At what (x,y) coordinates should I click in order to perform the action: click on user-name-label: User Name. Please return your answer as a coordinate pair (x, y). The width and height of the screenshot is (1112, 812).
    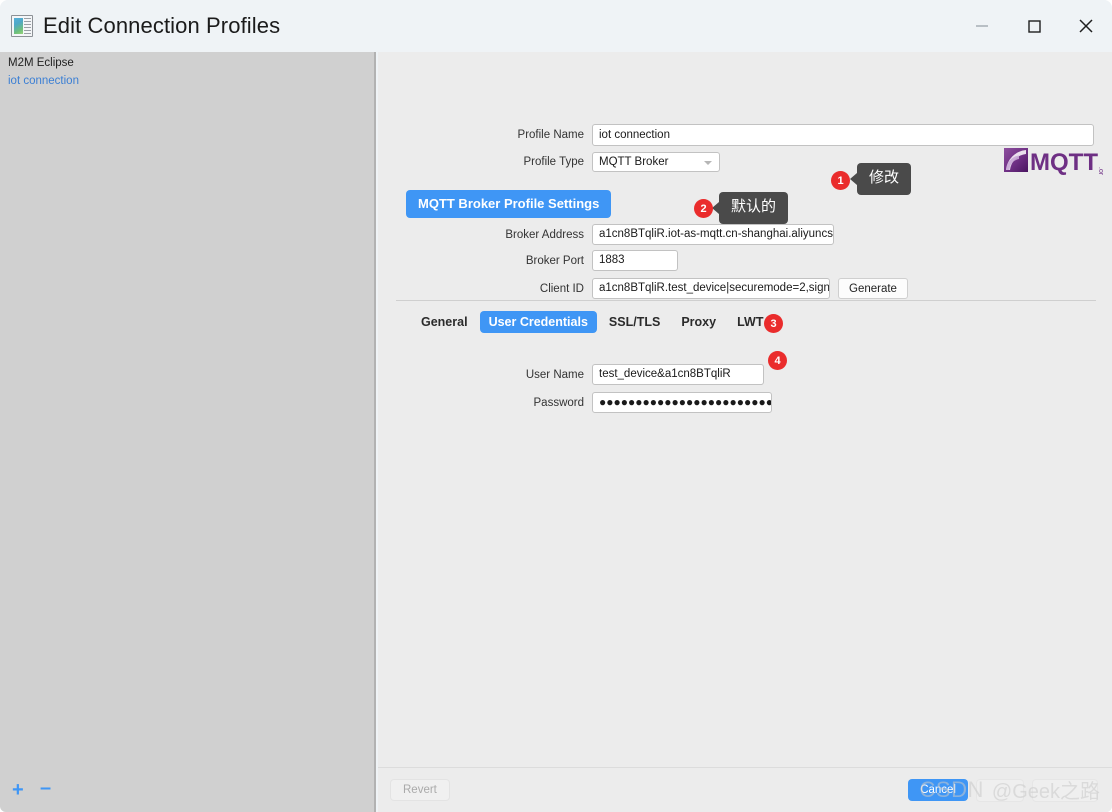
    Looking at the image, I should click on (554, 374).